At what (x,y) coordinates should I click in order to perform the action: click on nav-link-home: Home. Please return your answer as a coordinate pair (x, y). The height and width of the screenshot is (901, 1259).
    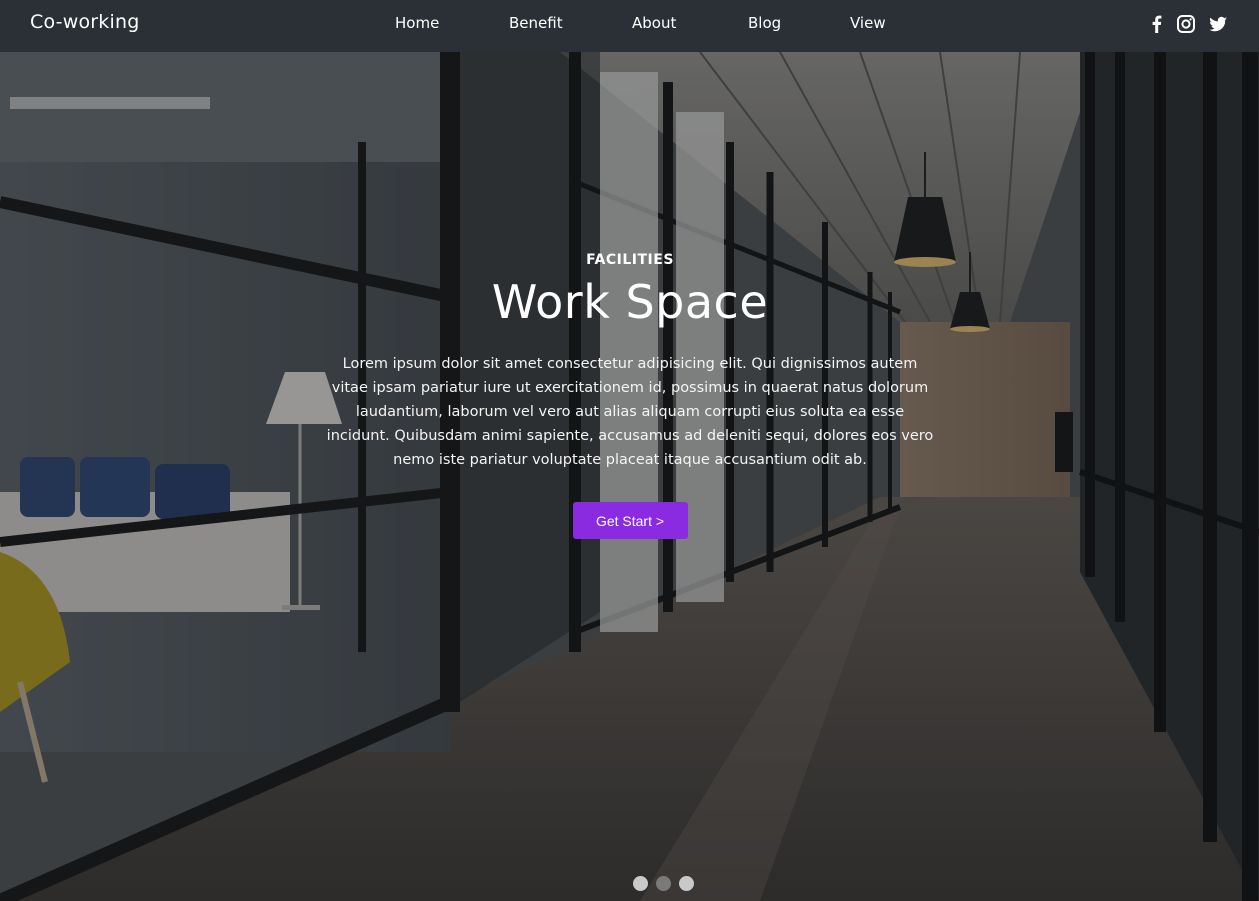
    Looking at the image, I should click on (417, 23).